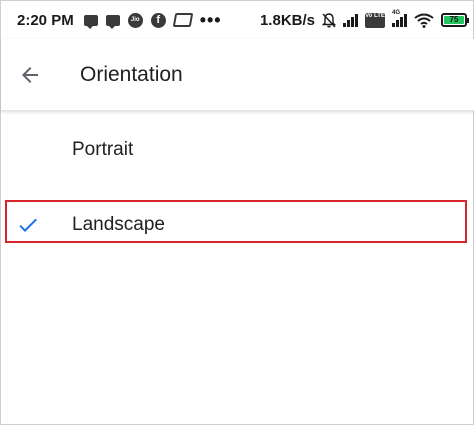 This screenshot has width=474, height=425. Describe the element at coordinates (28, 225) in the screenshot. I see `check-icon` at that location.